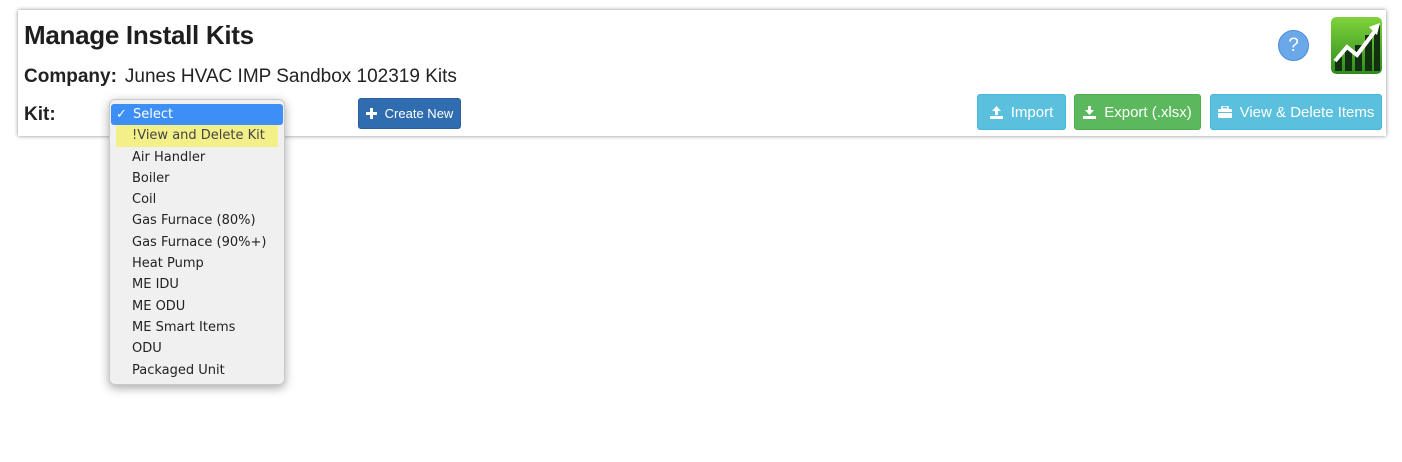  I want to click on kit-label: Kit:, so click(40, 114).